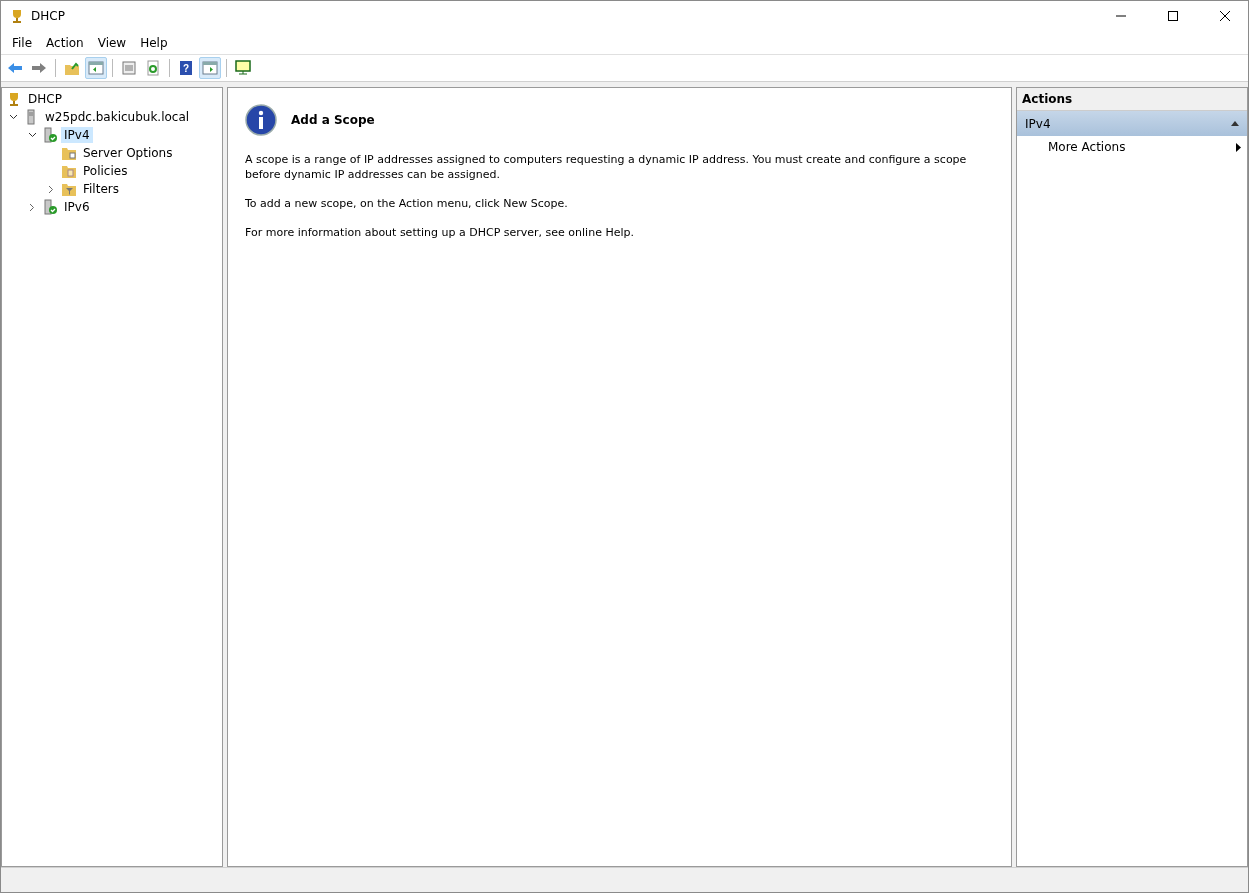 This screenshot has height=893, width=1249. What do you see at coordinates (333, 120) in the screenshot?
I see `content-title: Add a Scope` at bounding box center [333, 120].